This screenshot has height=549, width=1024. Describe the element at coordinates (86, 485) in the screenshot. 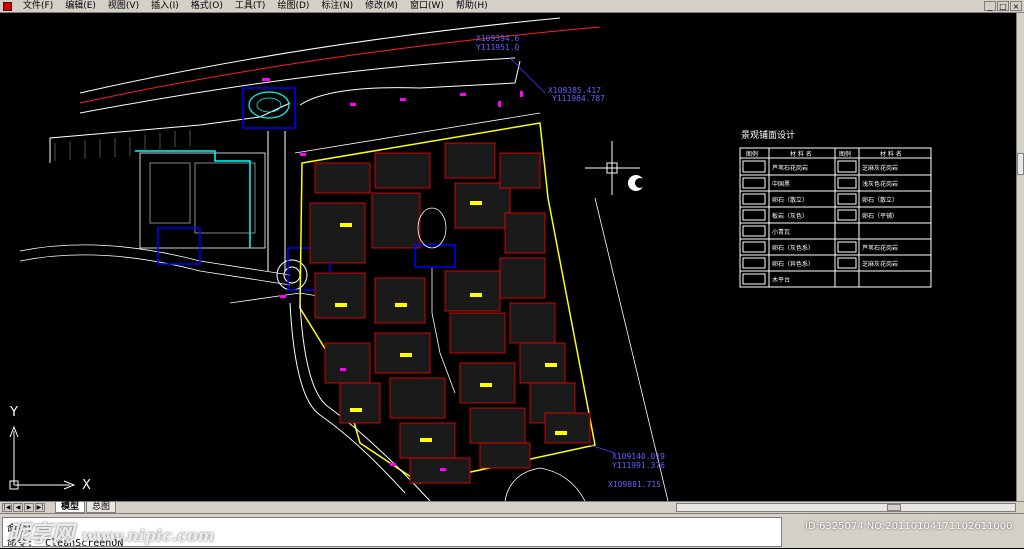

I see `ucs-x-label: X` at that location.